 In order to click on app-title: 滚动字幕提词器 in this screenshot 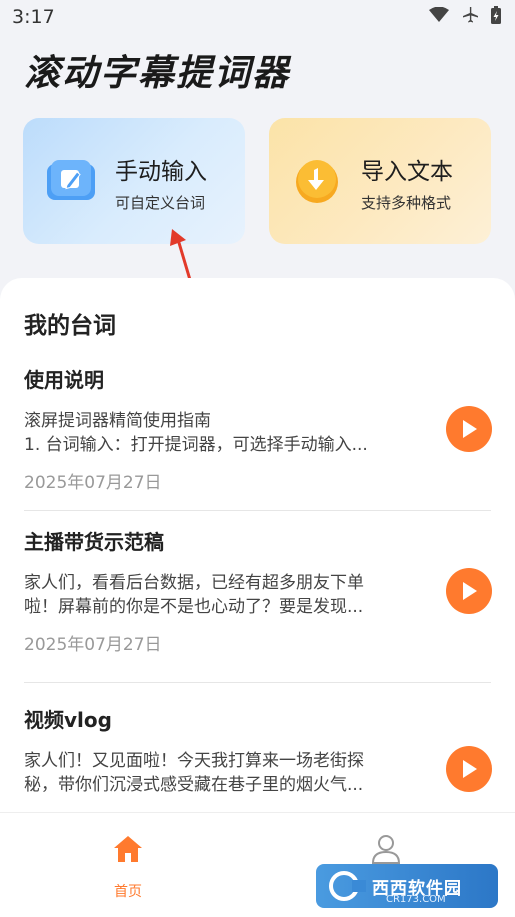, I will do `click(157, 73)`.